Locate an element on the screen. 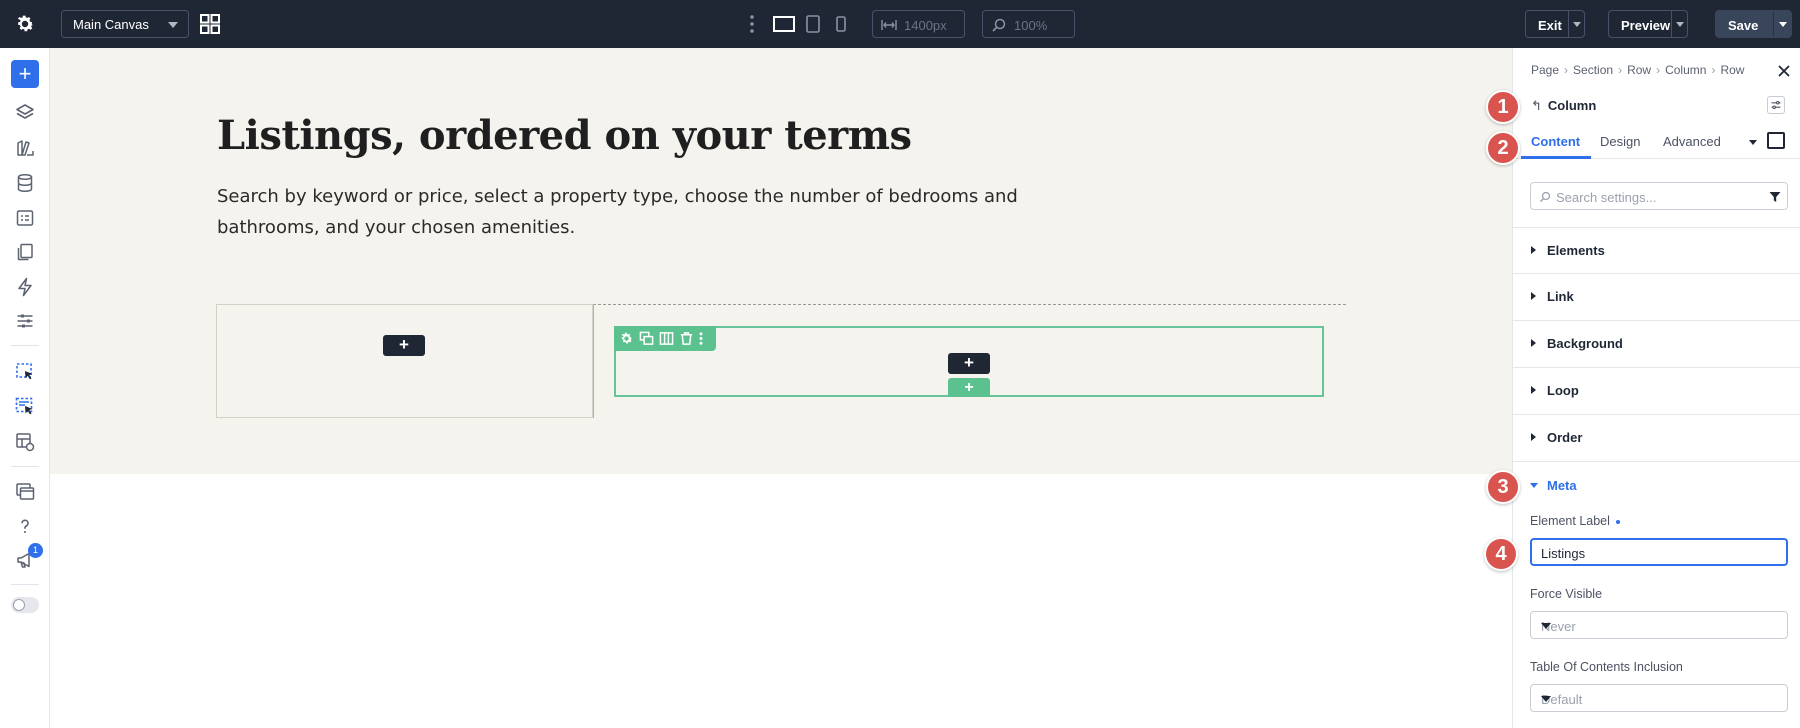 The height and width of the screenshot is (728, 1800). breadcrumb-page: Page is located at coordinates (1545, 70).